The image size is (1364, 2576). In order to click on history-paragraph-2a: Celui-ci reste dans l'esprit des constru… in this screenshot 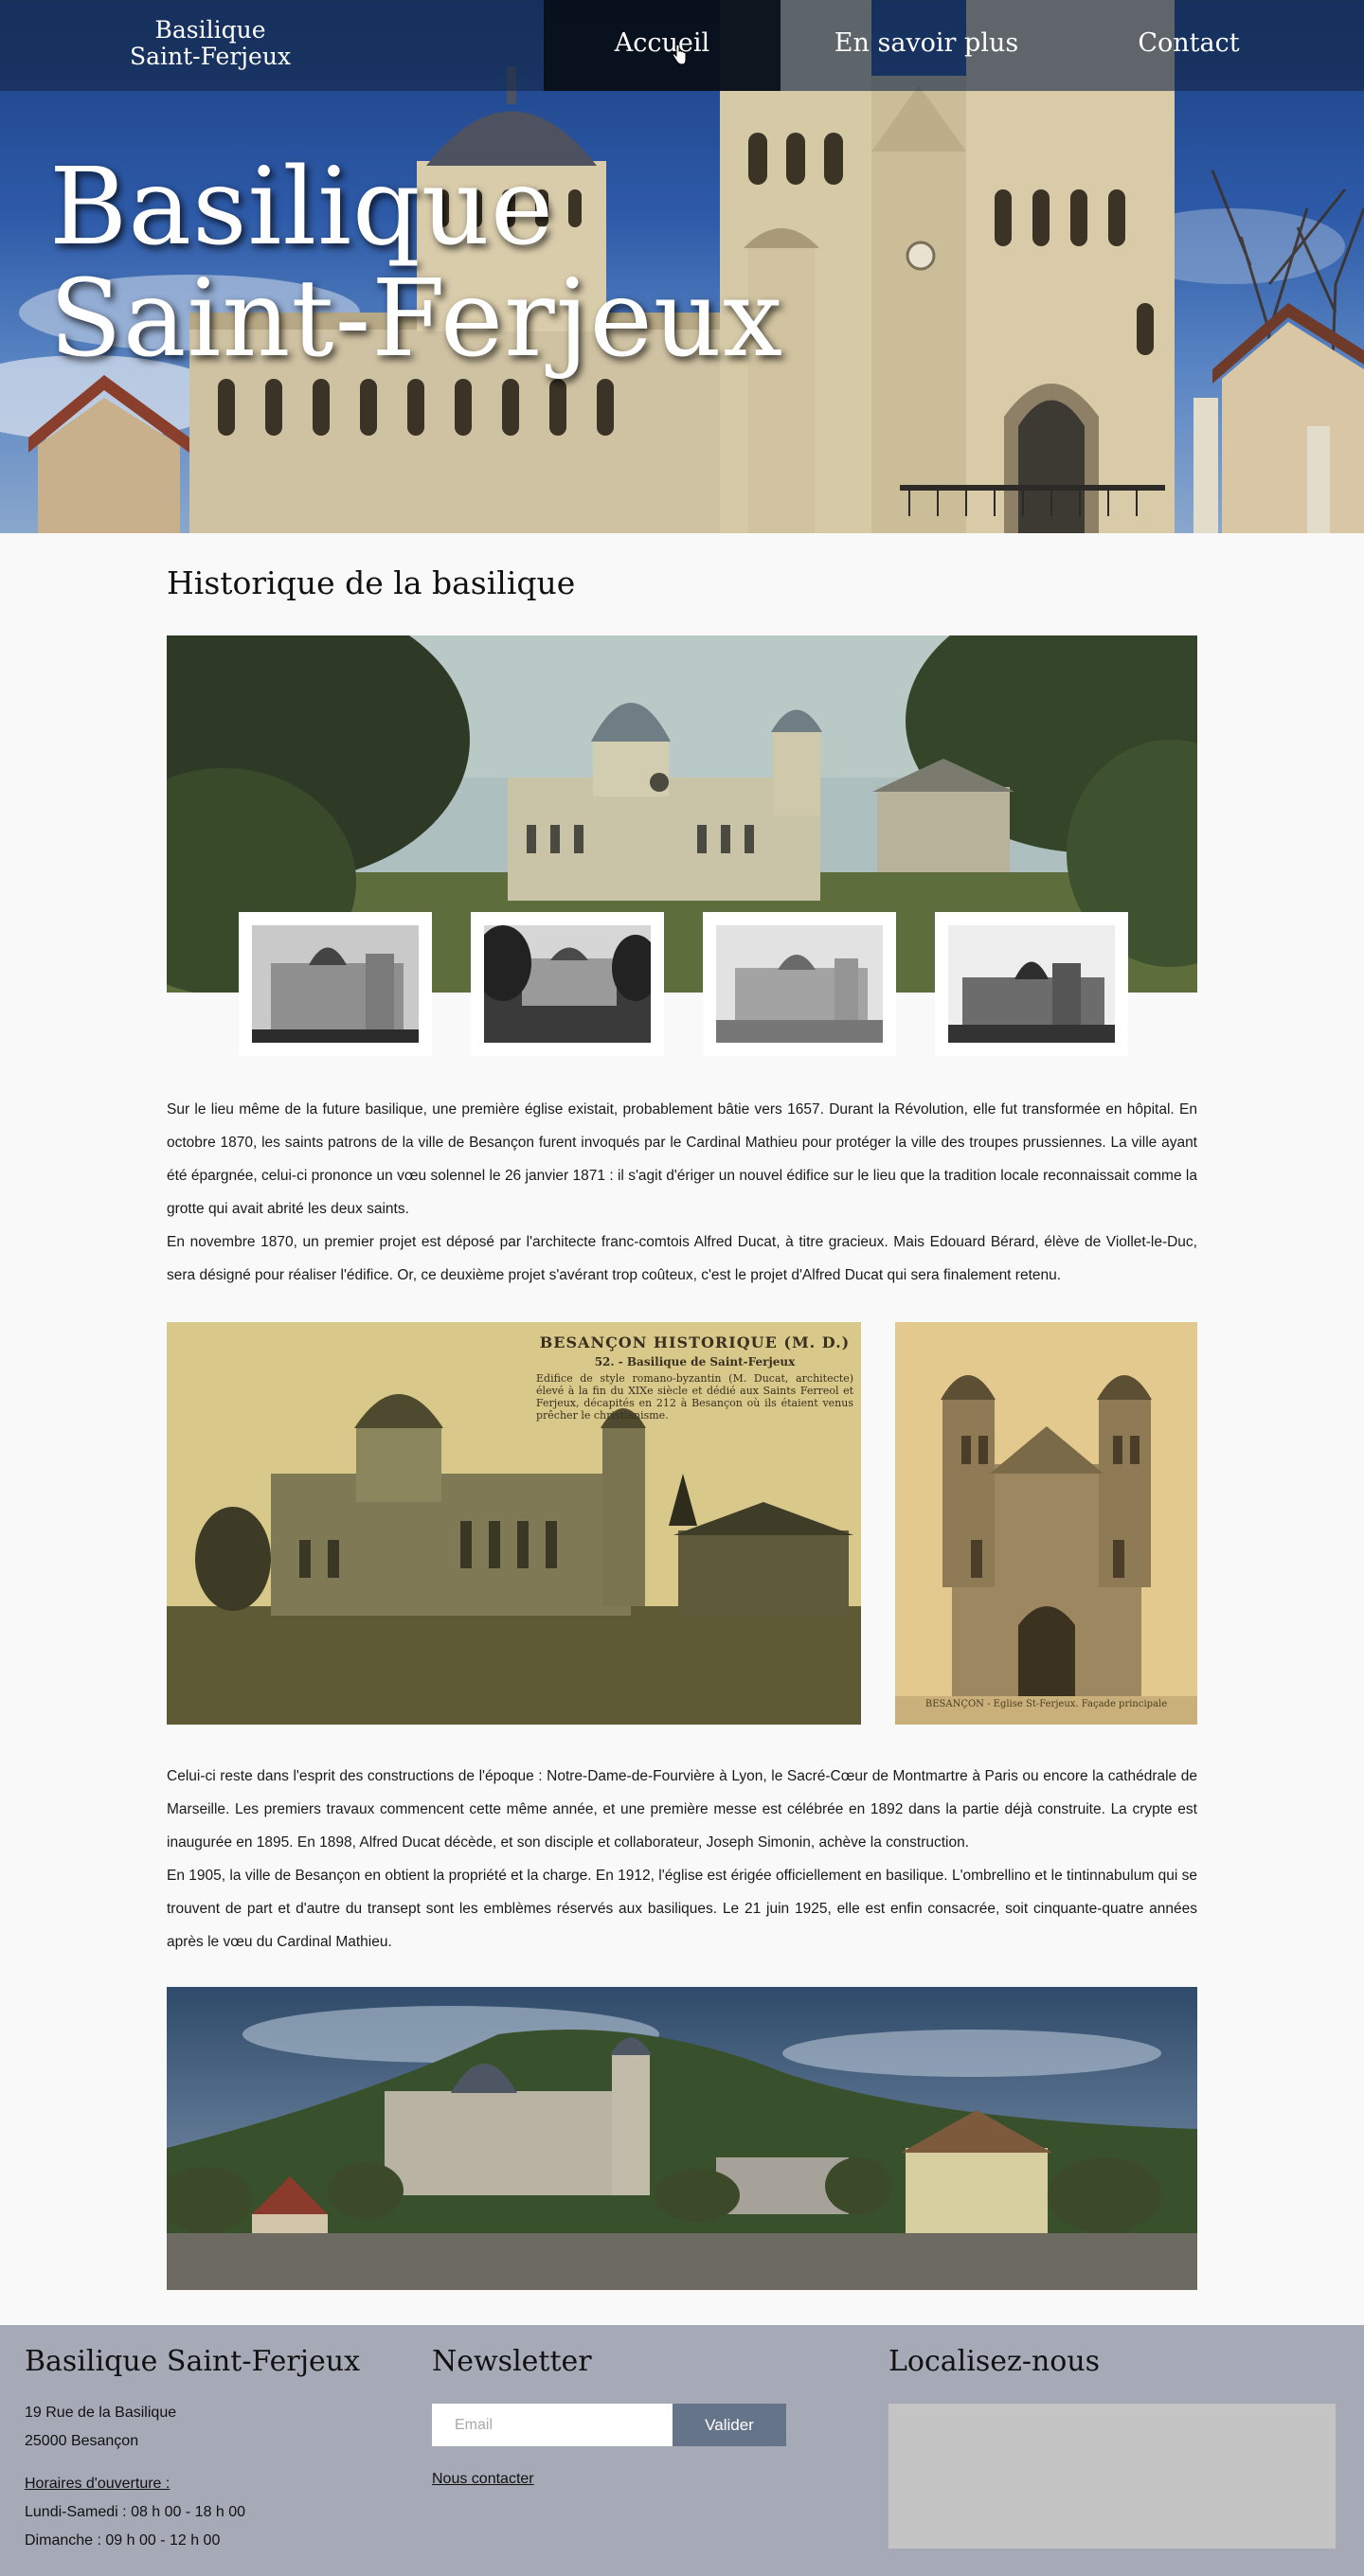, I will do `click(682, 1809)`.